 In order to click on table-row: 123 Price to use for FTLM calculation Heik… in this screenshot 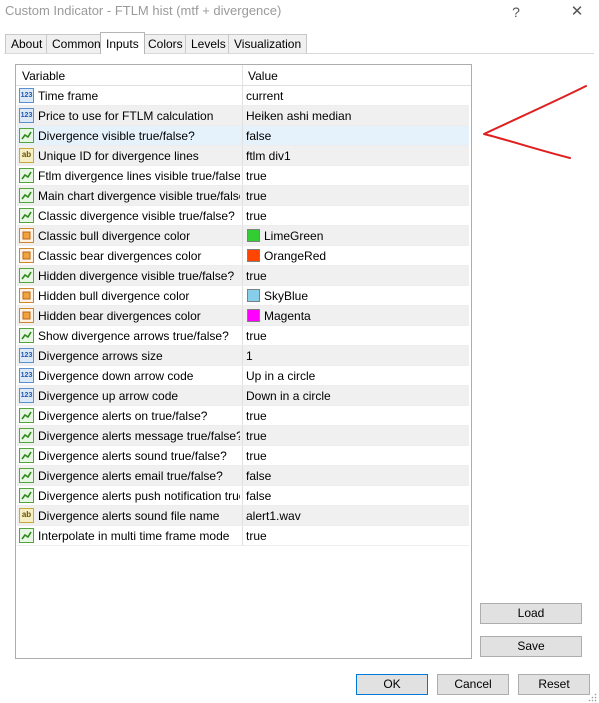, I will do `click(243, 116)`.